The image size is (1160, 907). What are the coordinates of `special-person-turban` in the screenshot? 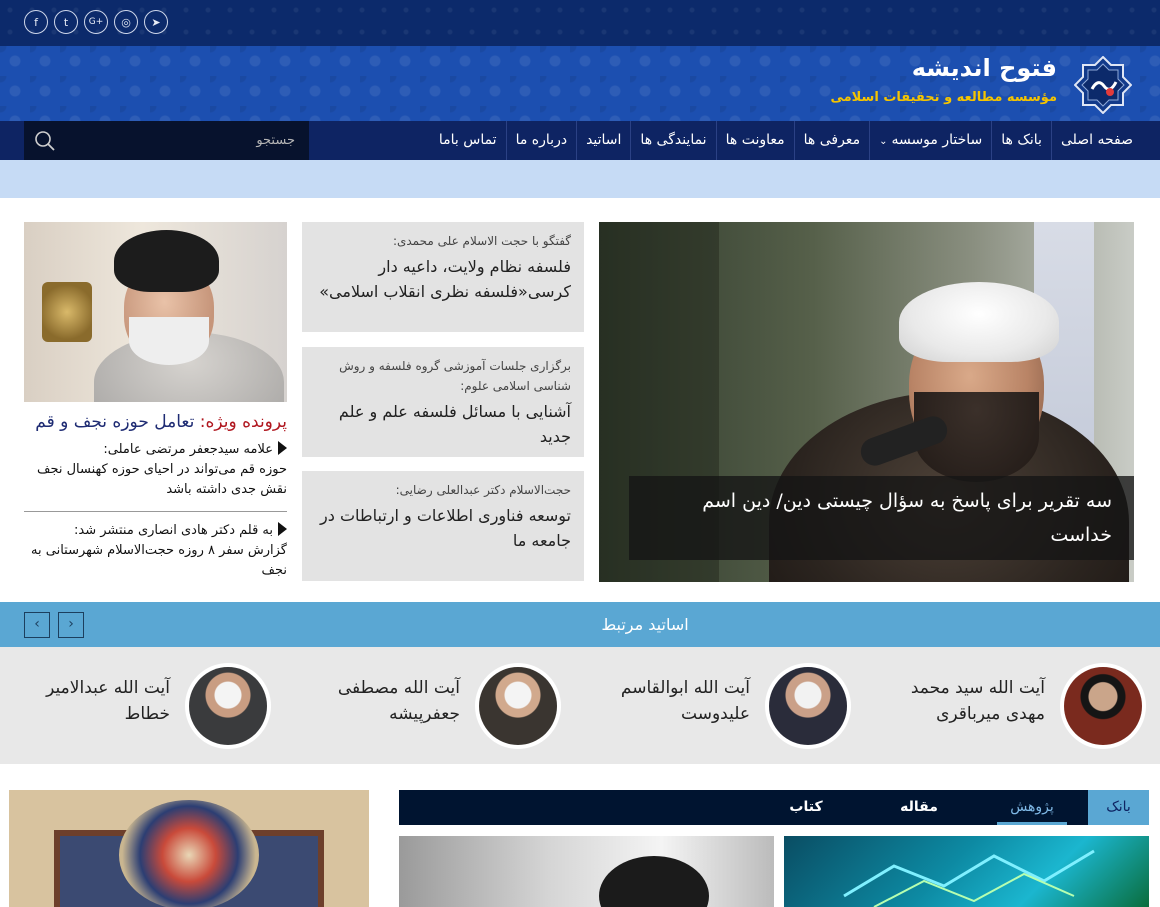 It's located at (166, 261).